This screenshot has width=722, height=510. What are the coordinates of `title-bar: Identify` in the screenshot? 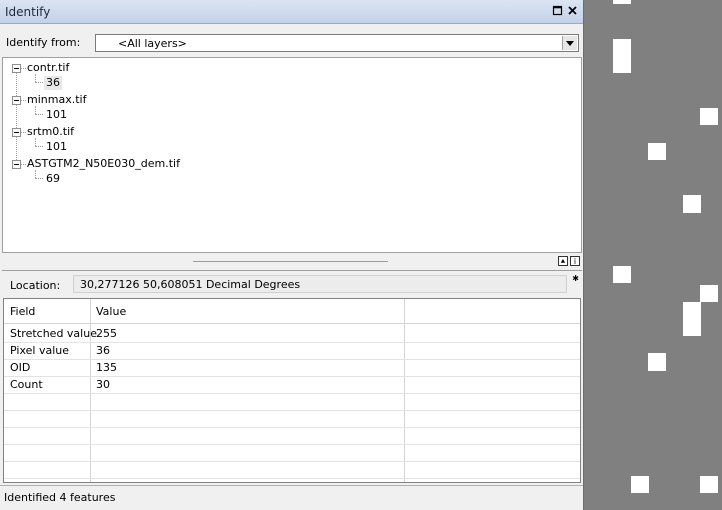 It's located at (291, 12).